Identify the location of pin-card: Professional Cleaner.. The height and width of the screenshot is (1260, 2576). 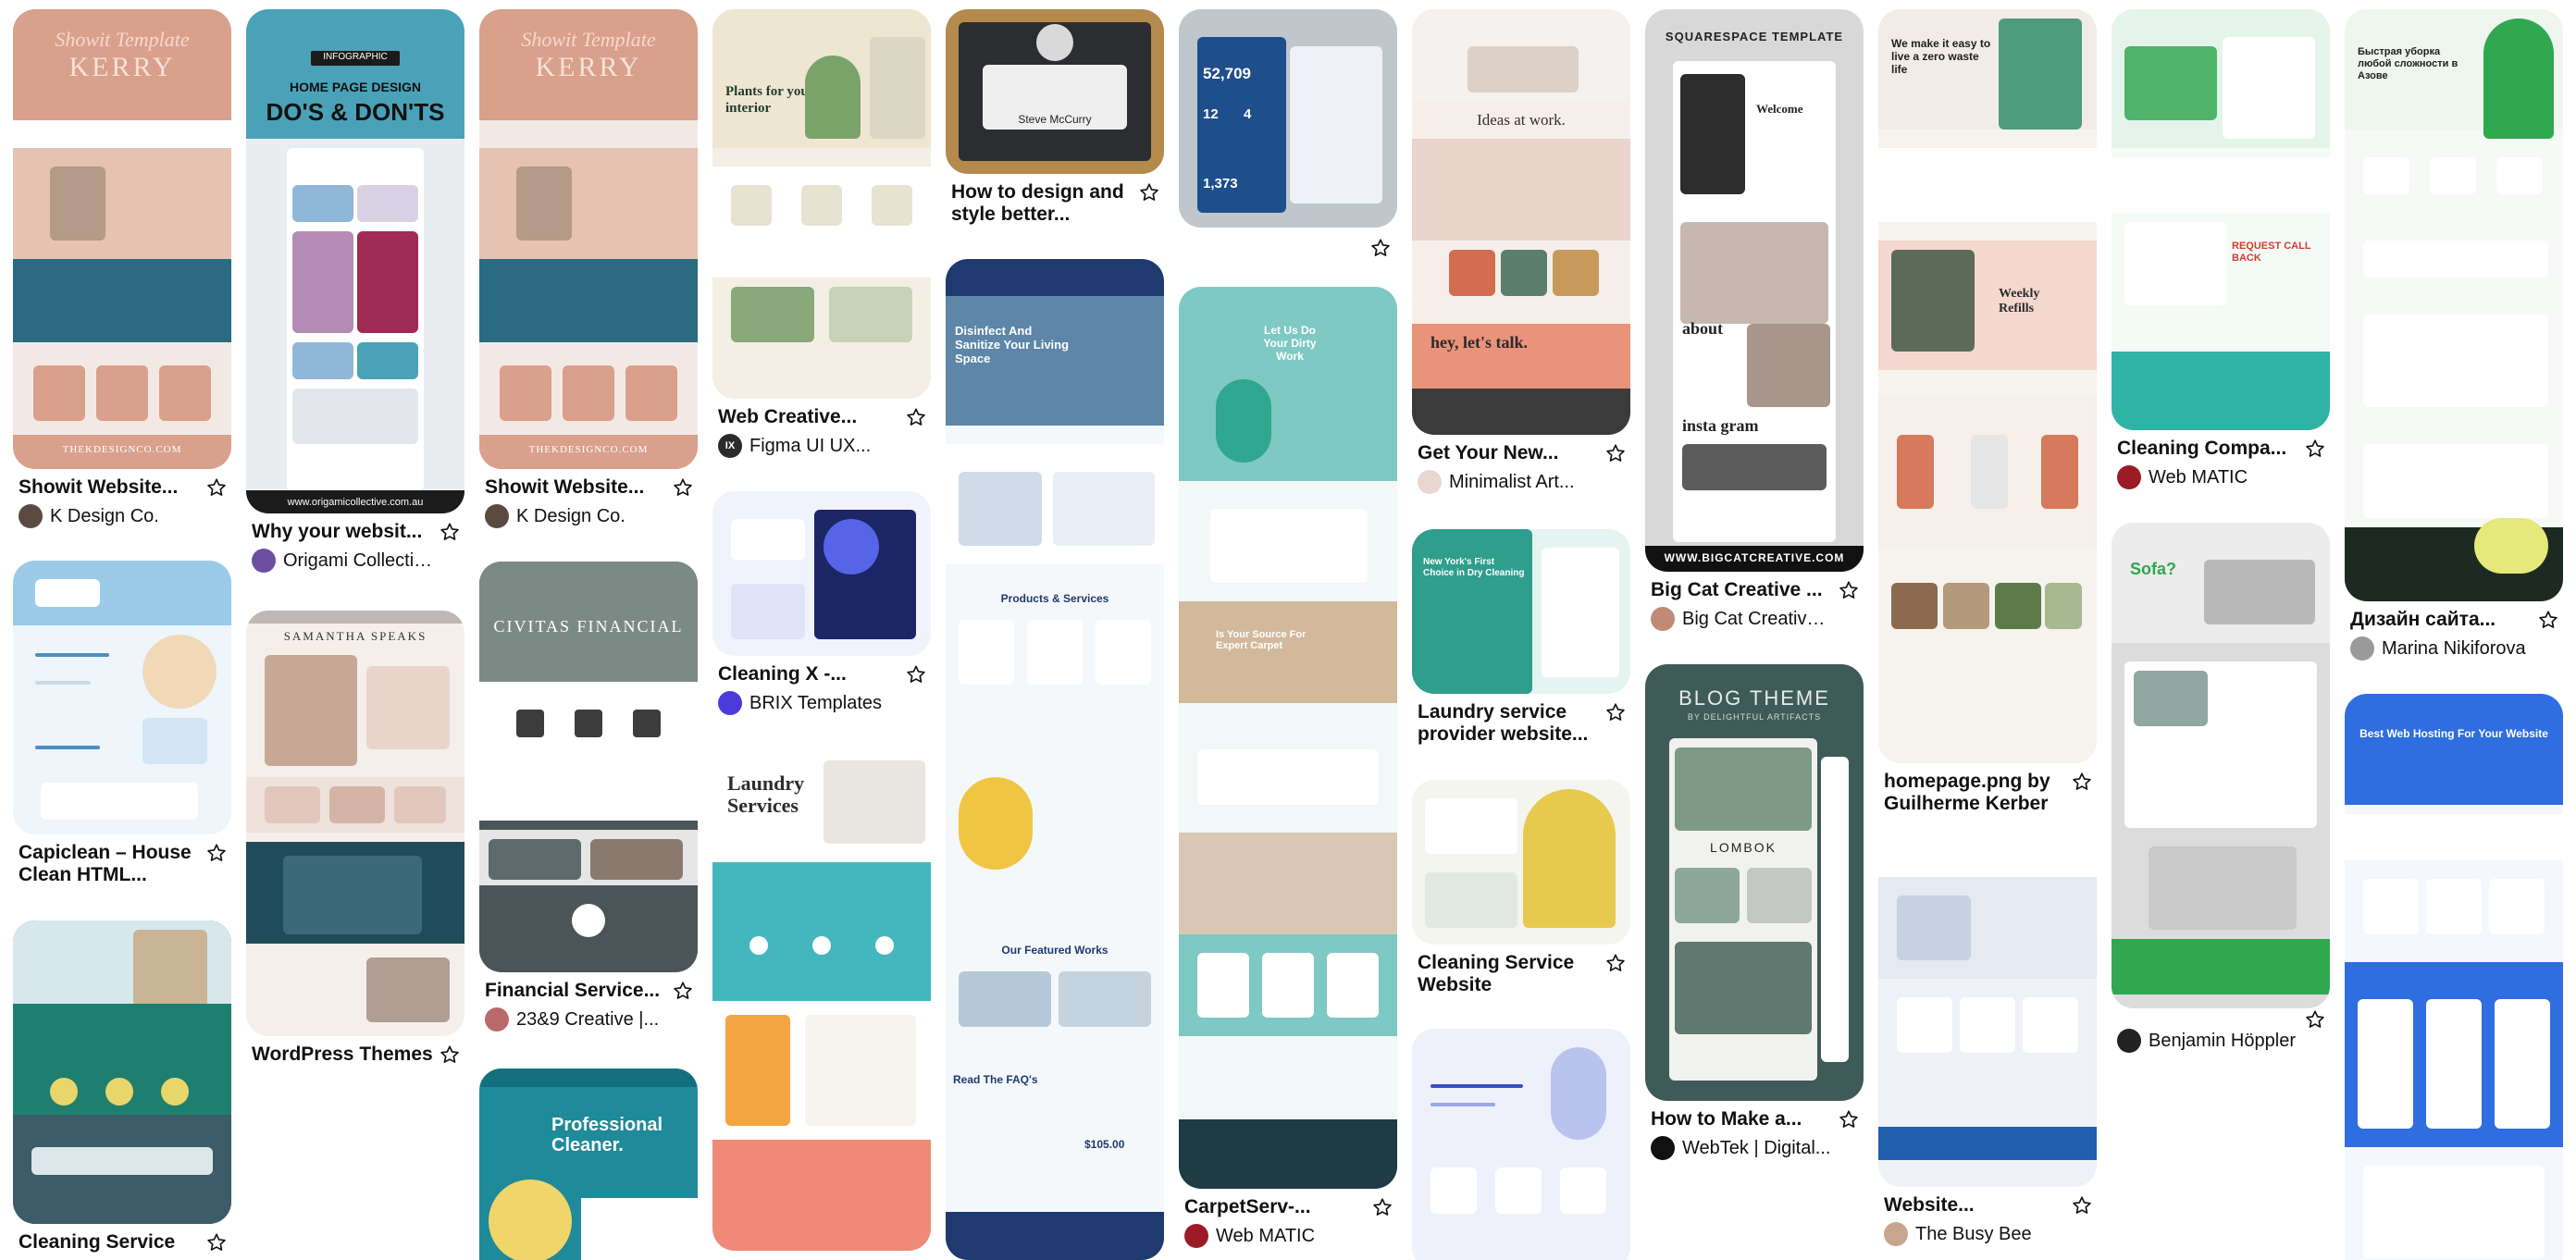
(588, 1164).